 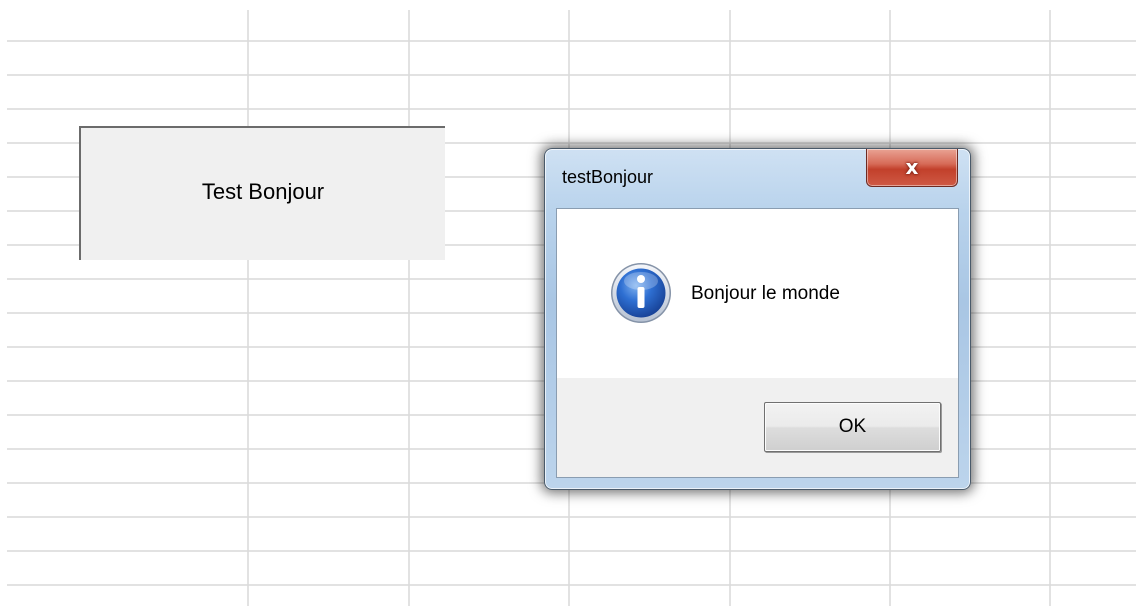 I want to click on message-area: Bonjour le monde, so click(x=757, y=293).